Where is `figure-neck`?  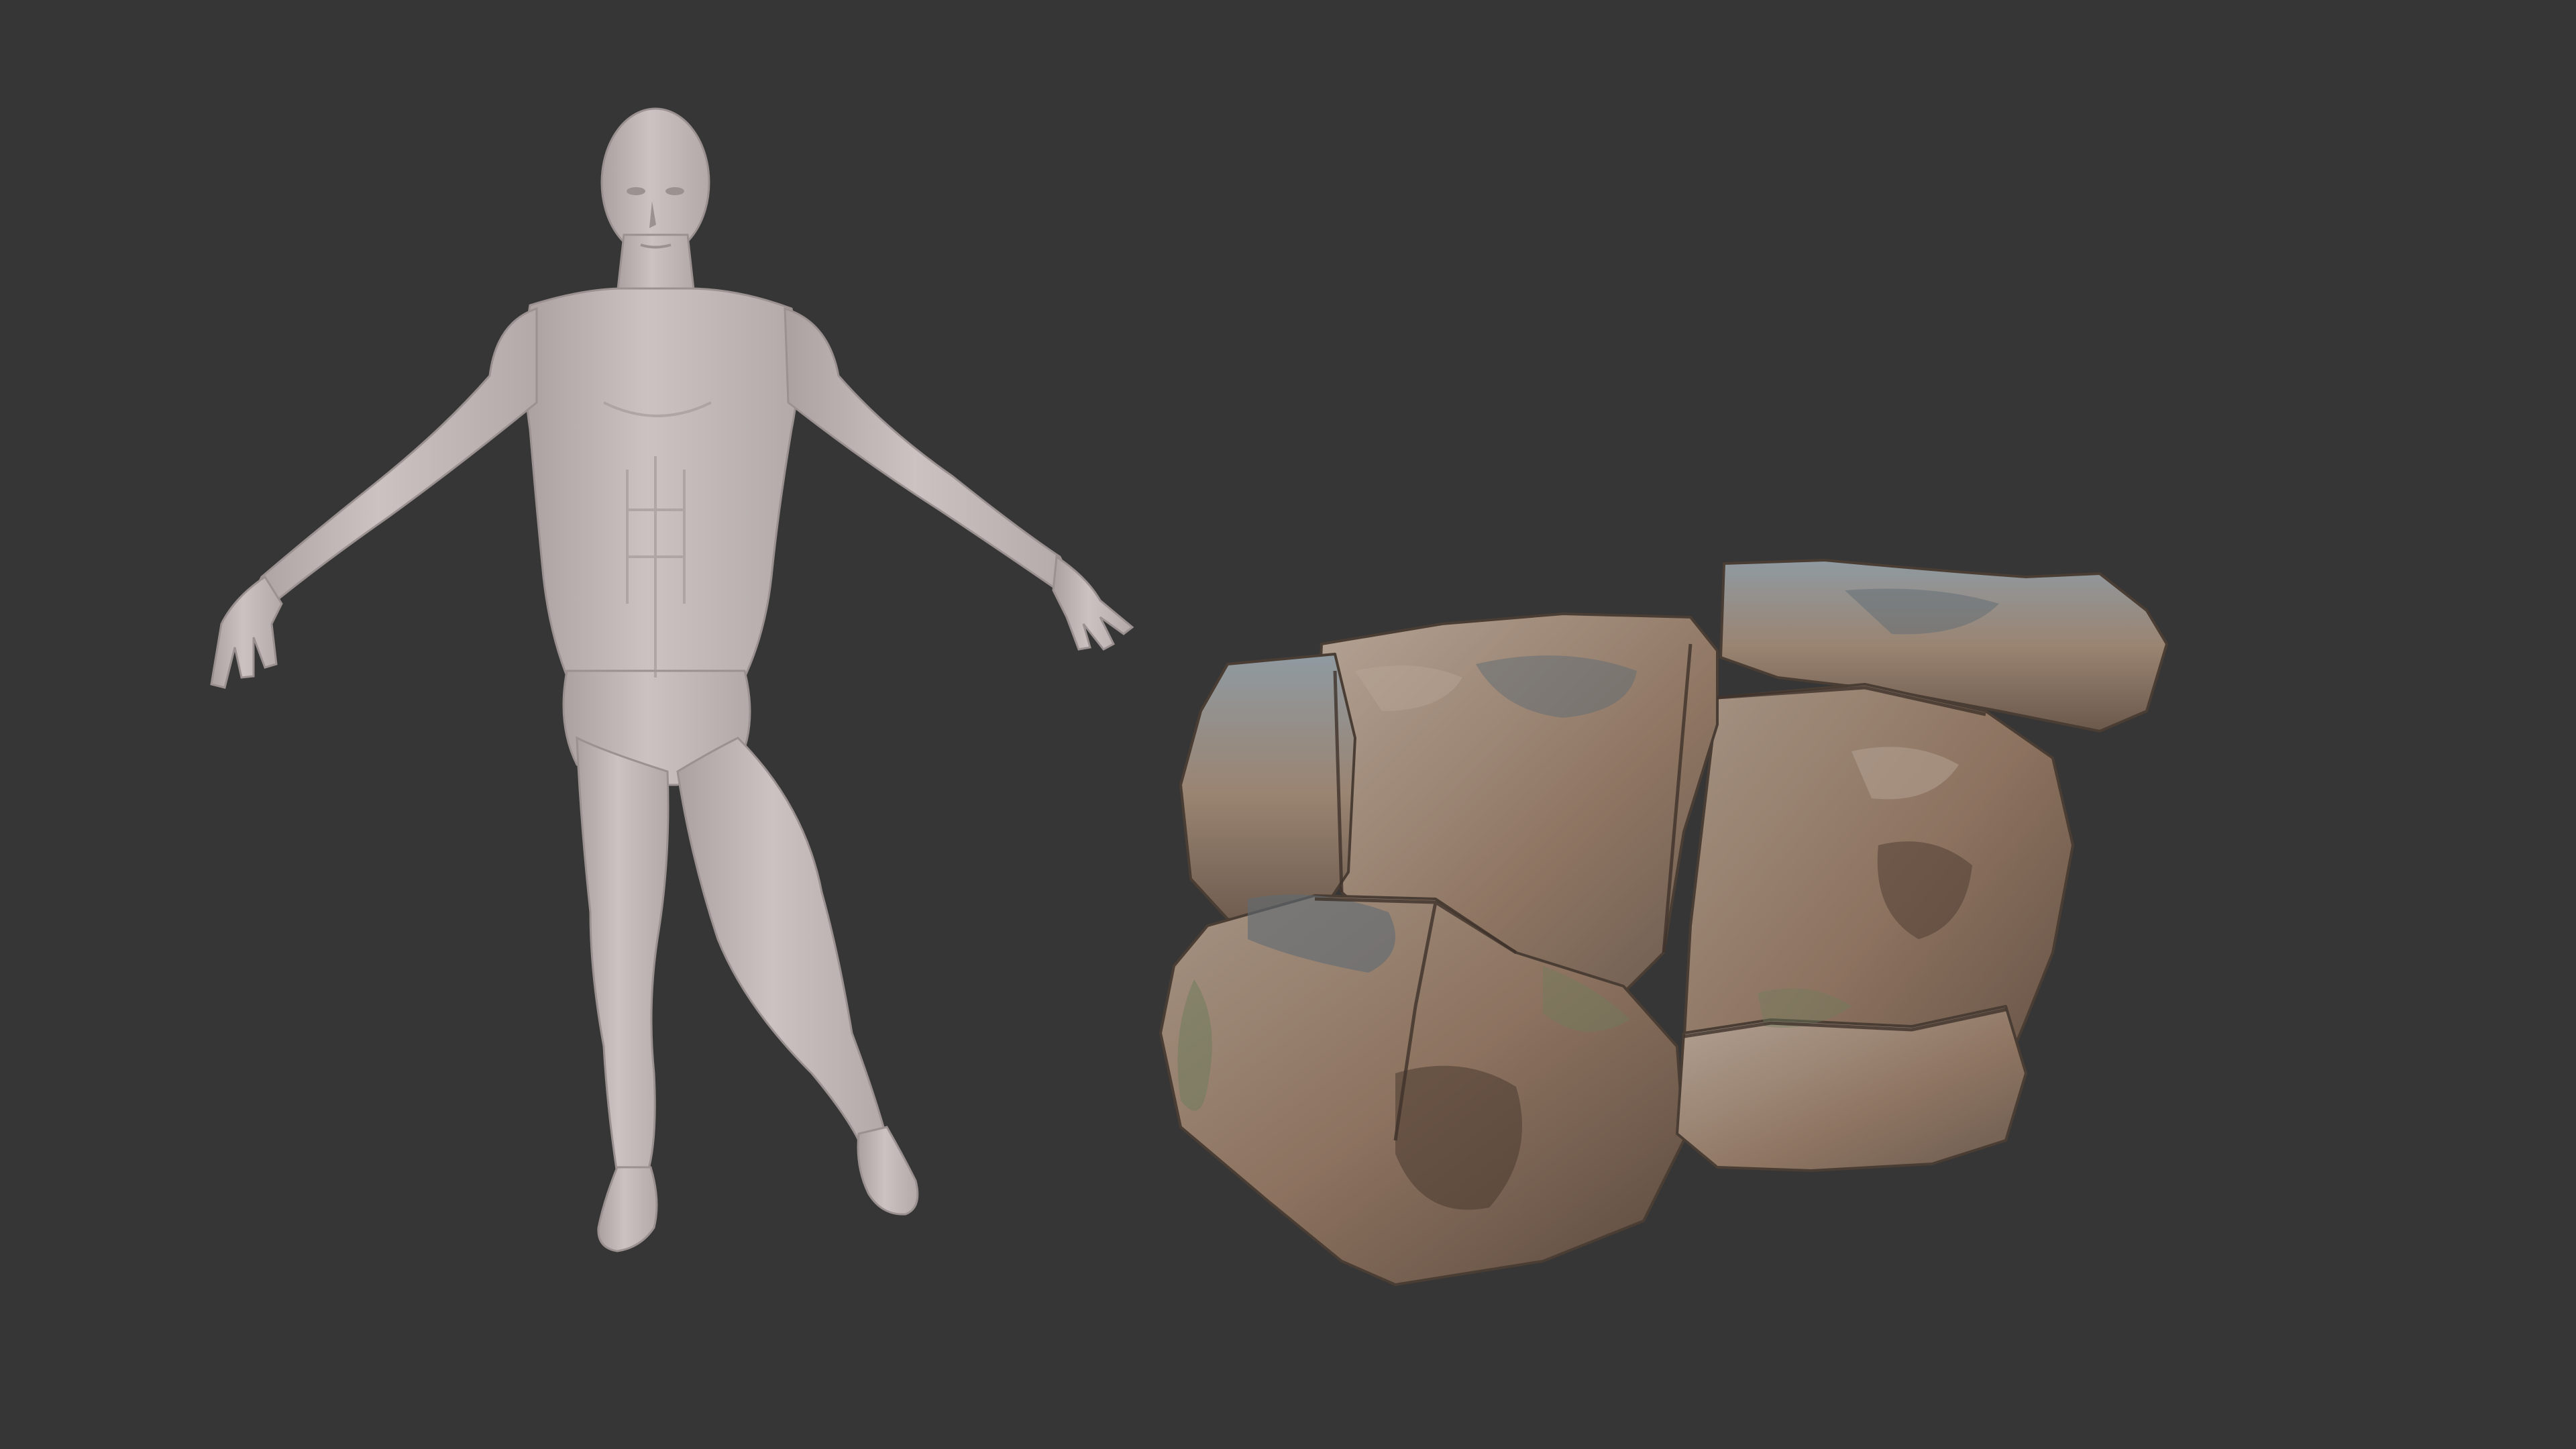 figure-neck is located at coordinates (656, 265).